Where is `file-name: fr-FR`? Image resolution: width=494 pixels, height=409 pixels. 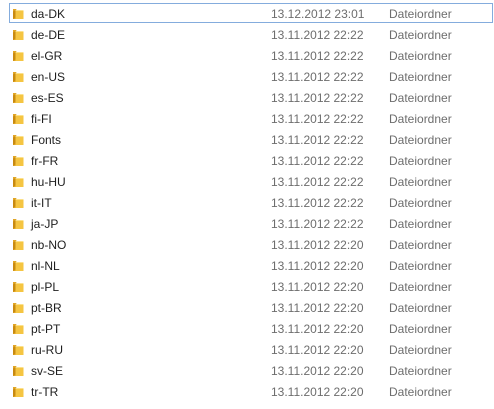 file-name: fr-FR is located at coordinates (45, 161).